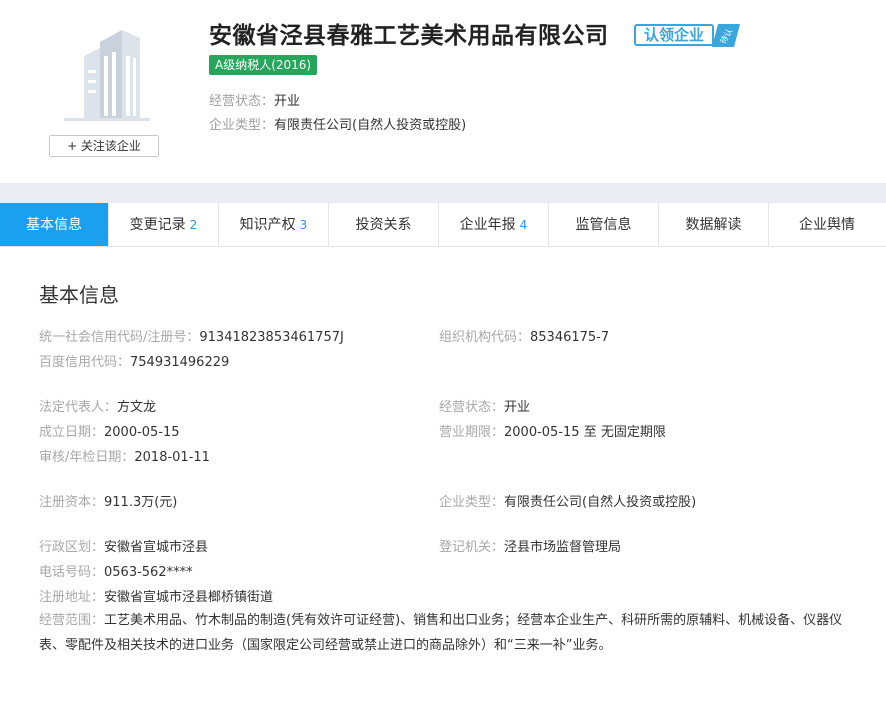  Describe the element at coordinates (263, 65) in the screenshot. I see `tax-rating-badge: A级纳税人(2016)` at that location.